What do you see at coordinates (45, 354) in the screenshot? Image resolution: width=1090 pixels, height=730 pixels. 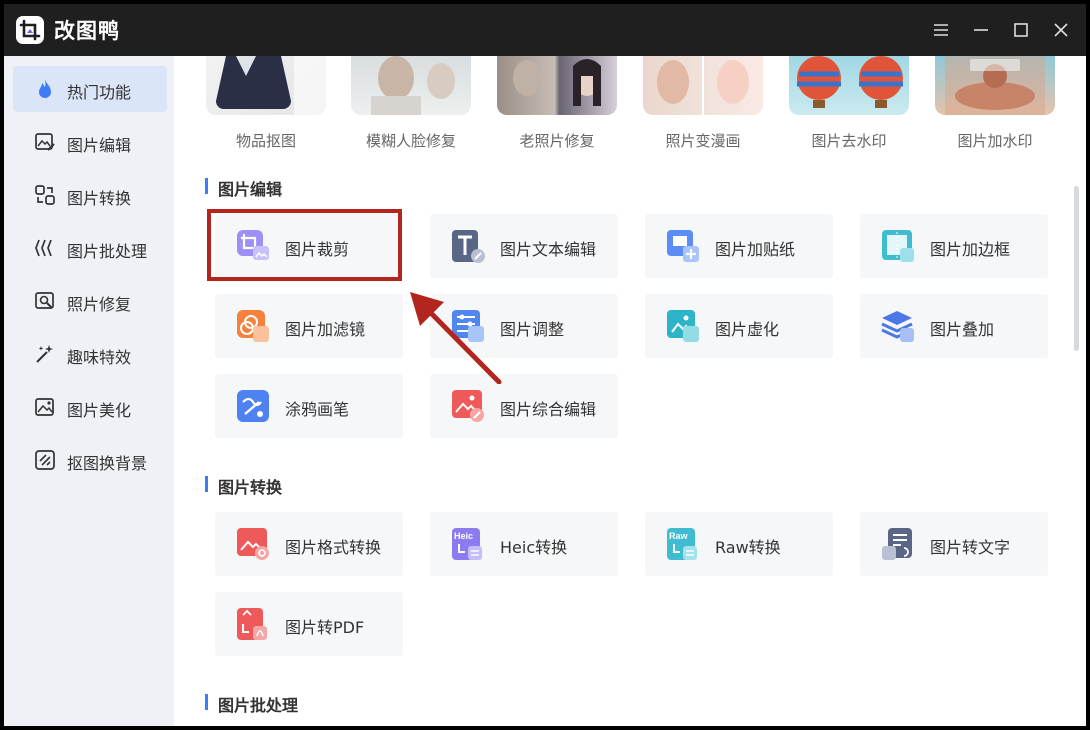 I see `sparkle-icon` at bounding box center [45, 354].